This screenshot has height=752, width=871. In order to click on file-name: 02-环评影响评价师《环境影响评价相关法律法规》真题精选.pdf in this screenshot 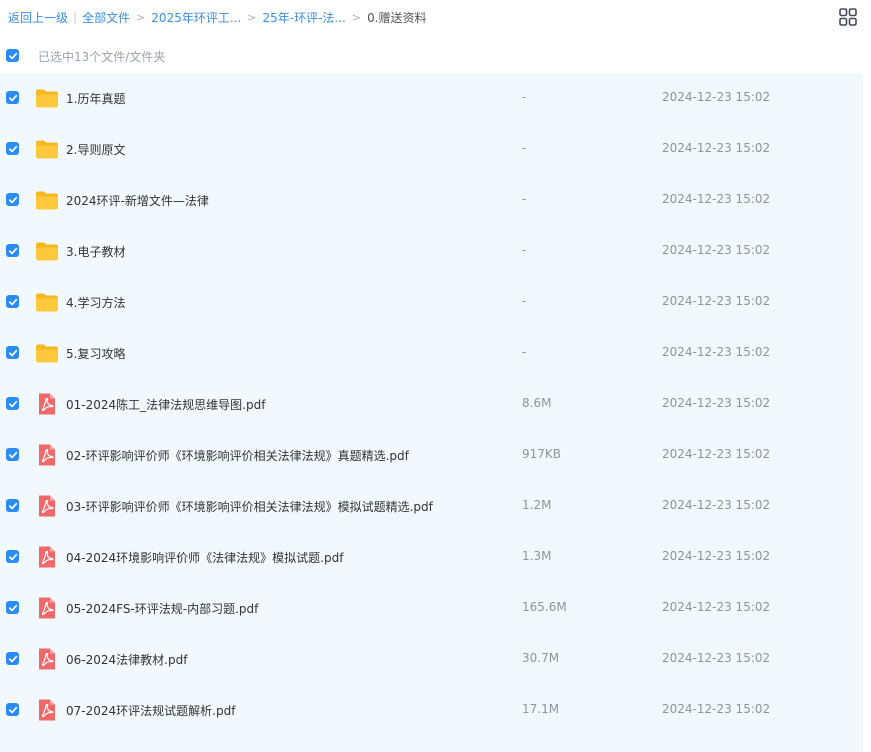, I will do `click(237, 455)`.